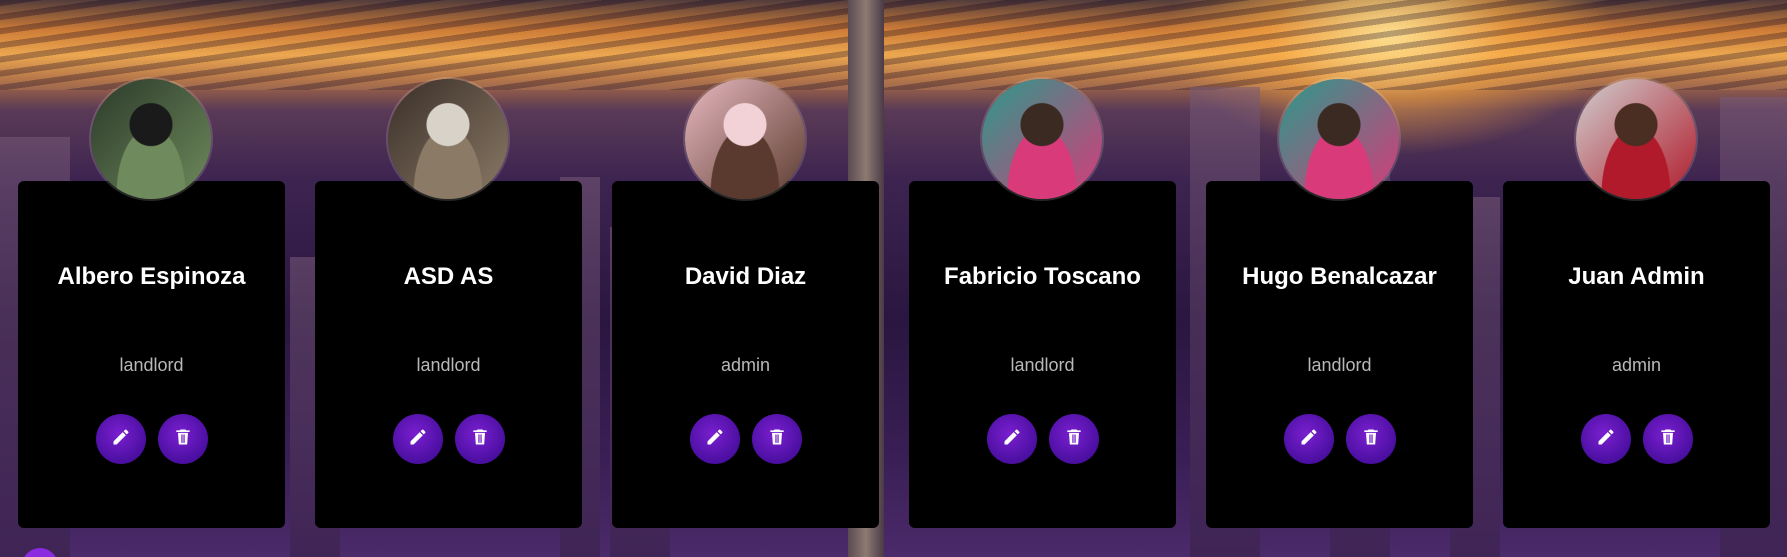 The width and height of the screenshot is (1787, 557). Describe the element at coordinates (151, 354) in the screenshot. I see `user-card: Albero Espinoza landlord` at that location.